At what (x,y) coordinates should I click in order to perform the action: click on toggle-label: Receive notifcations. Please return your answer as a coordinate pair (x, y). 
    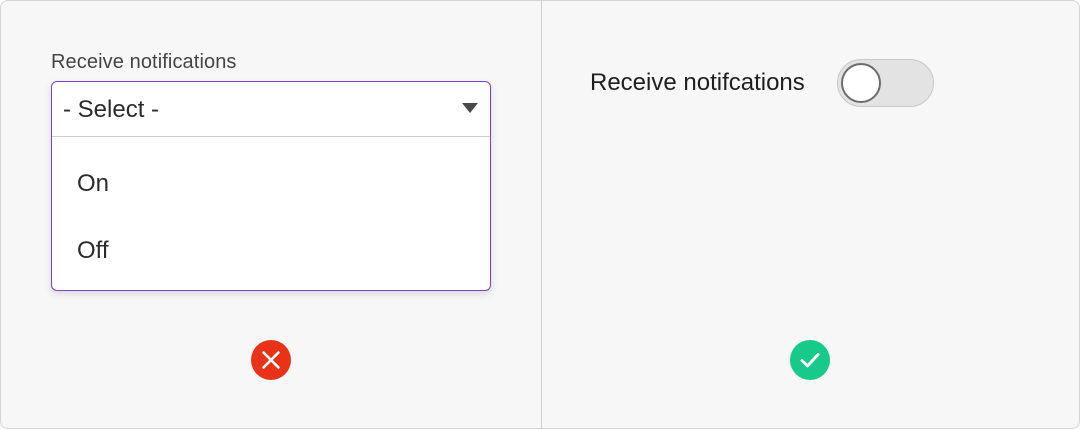
    Looking at the image, I should click on (697, 82).